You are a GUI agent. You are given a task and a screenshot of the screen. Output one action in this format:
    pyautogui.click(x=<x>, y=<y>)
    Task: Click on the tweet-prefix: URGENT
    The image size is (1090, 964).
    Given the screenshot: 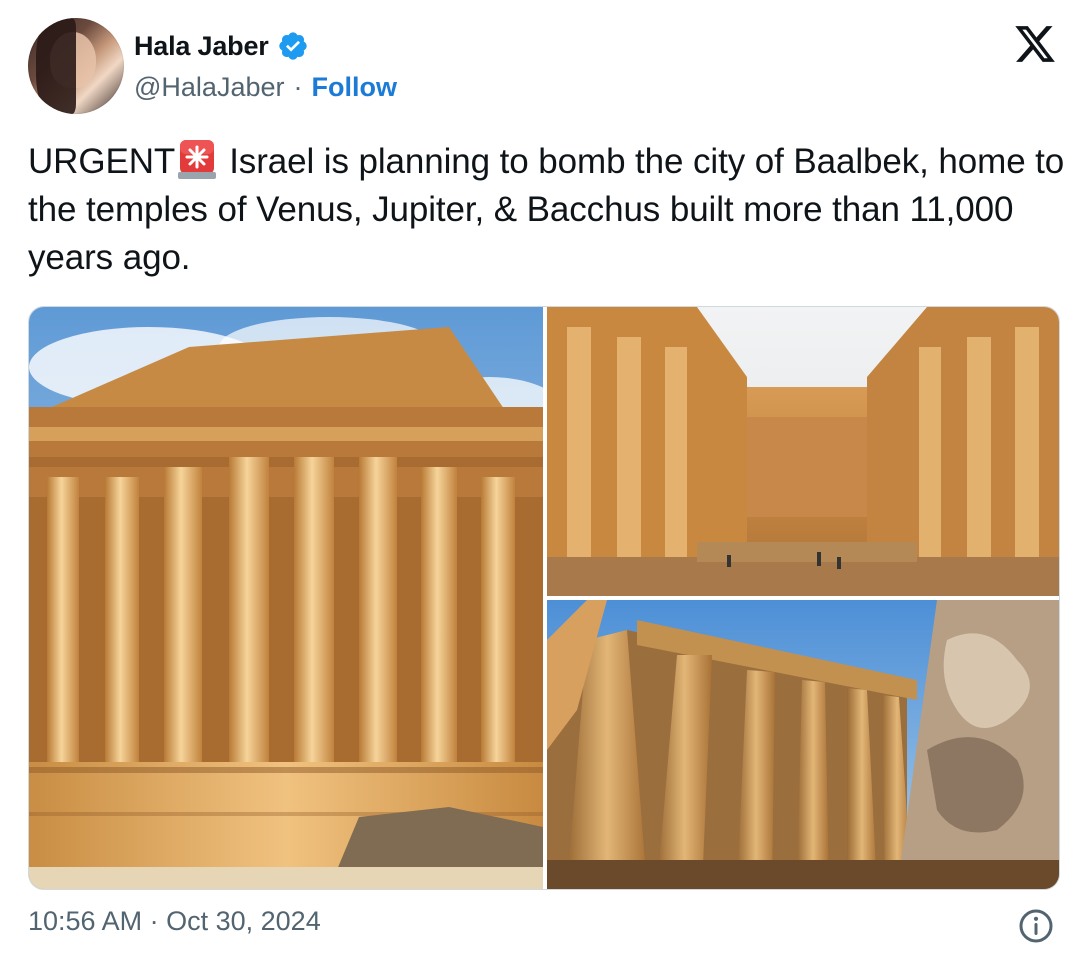 What is the action you would take?
    pyautogui.click(x=102, y=161)
    